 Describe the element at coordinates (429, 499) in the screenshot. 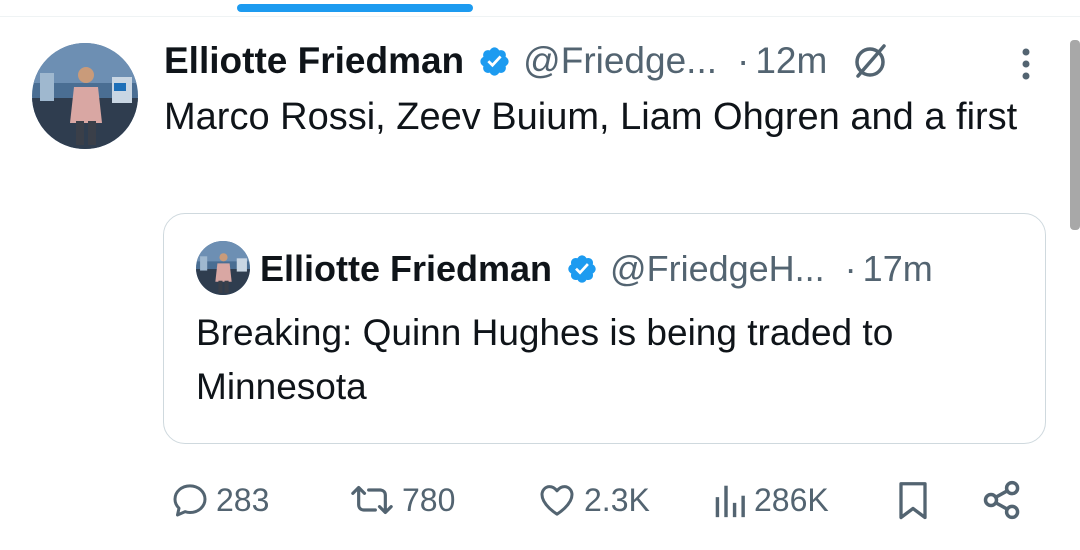

I see `repost-count: 780` at that location.